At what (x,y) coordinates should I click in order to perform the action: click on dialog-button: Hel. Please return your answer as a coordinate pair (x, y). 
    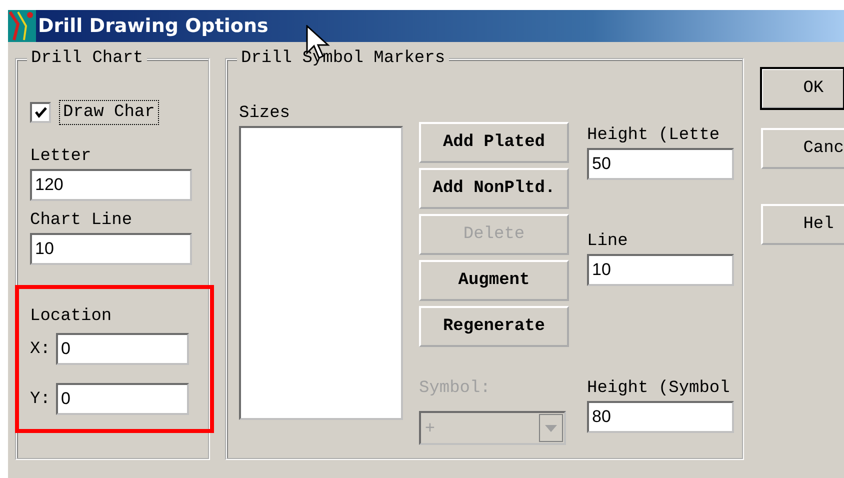
    Looking at the image, I should click on (802, 224).